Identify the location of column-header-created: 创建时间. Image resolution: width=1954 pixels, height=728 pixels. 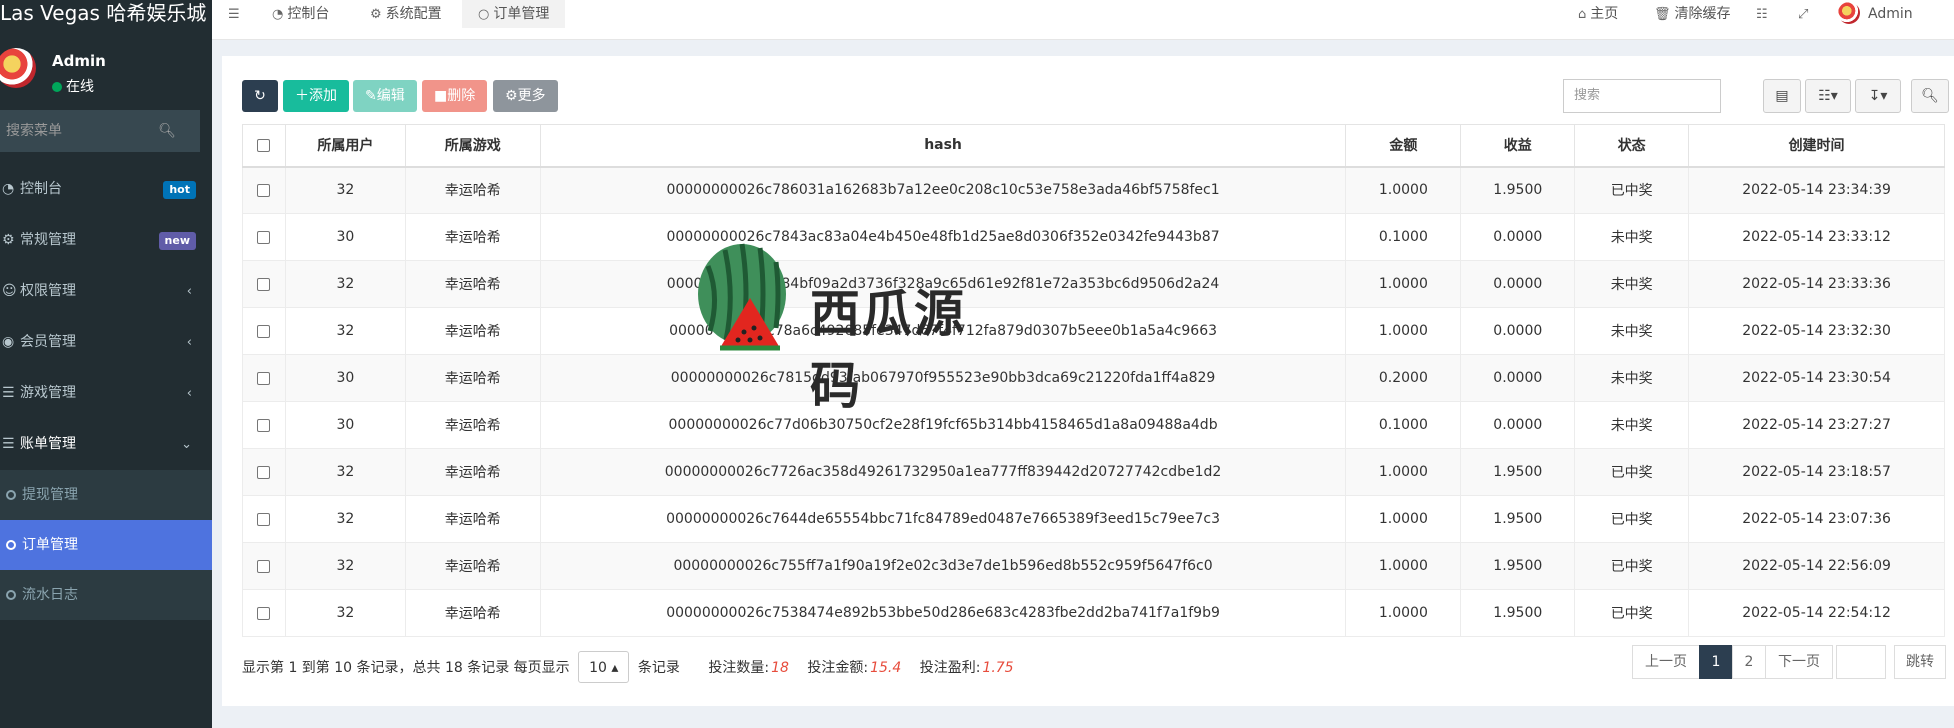
(1816, 146).